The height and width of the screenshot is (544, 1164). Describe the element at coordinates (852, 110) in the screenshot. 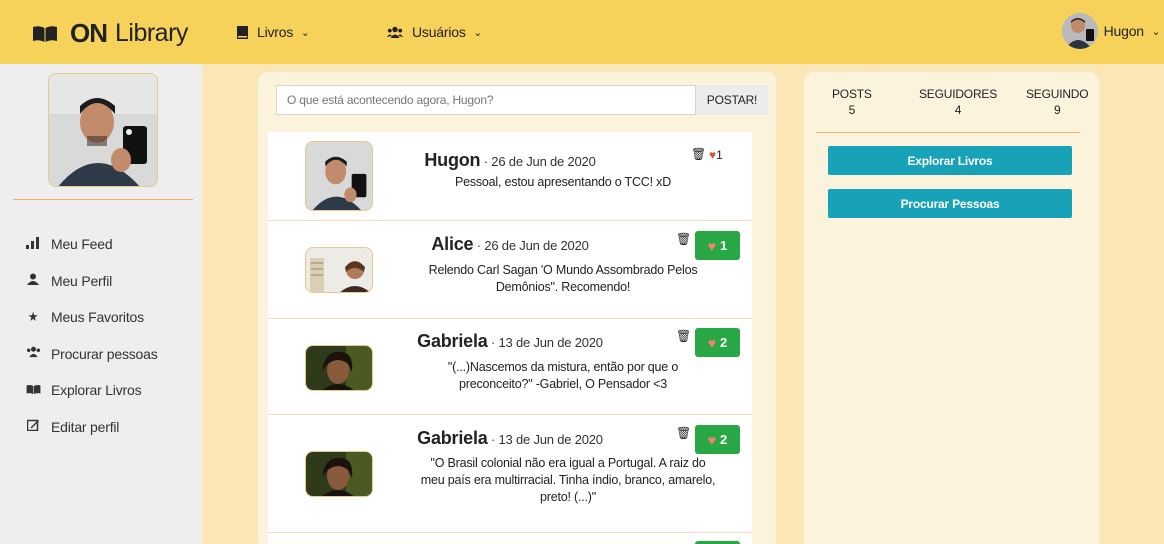

I see `stat-posts-value: 5` at that location.